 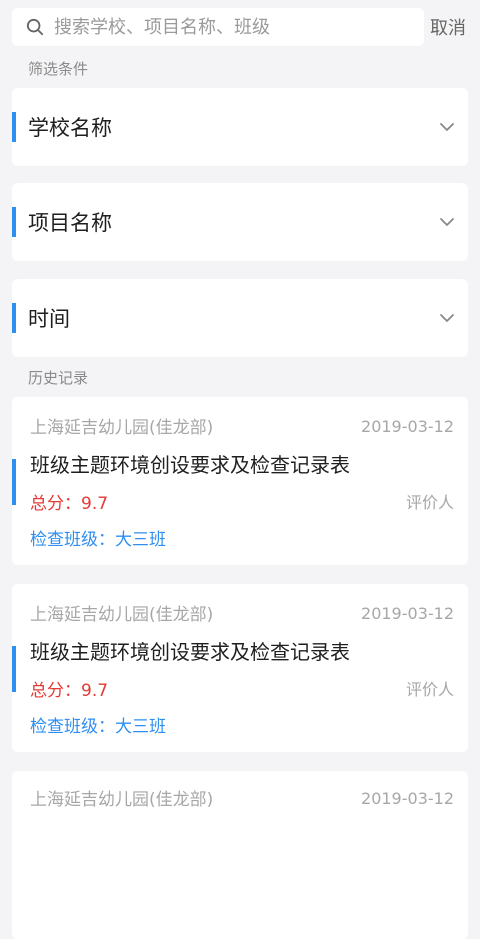 What do you see at coordinates (70, 223) in the screenshot?
I see `filter-label: 项目名称` at bounding box center [70, 223].